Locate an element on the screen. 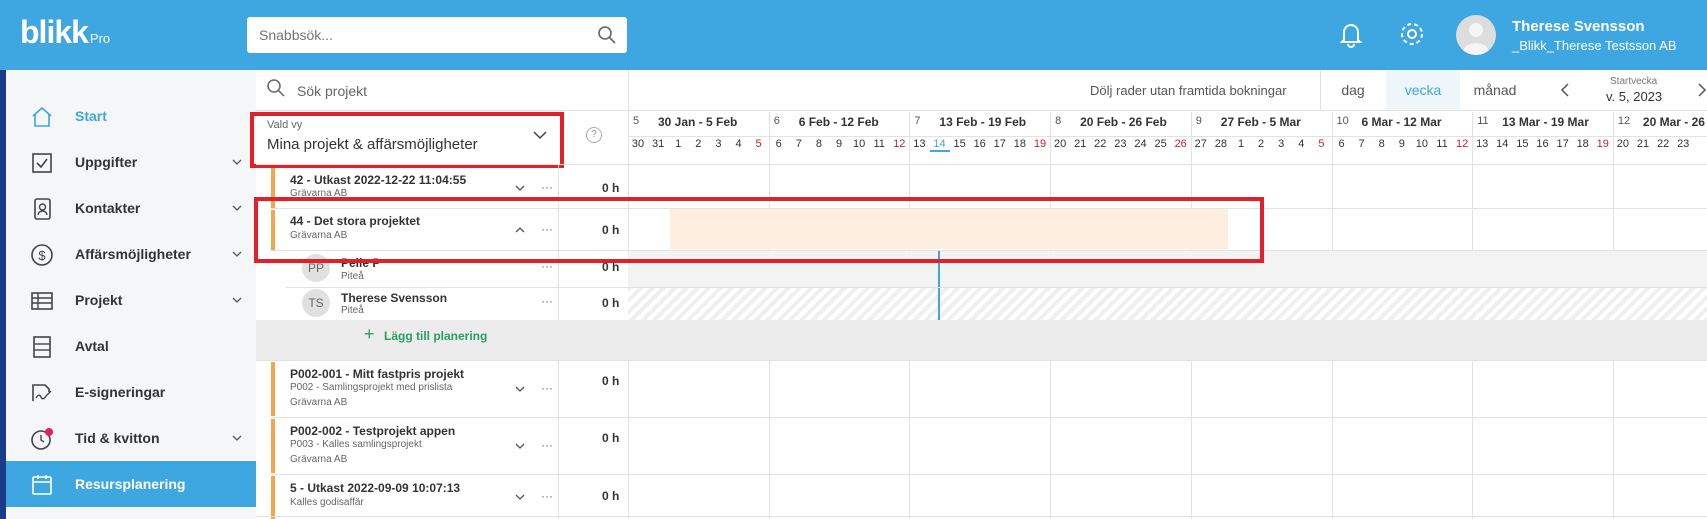 The image size is (1707, 519). day-cell: 24 is located at coordinates (1141, 144).